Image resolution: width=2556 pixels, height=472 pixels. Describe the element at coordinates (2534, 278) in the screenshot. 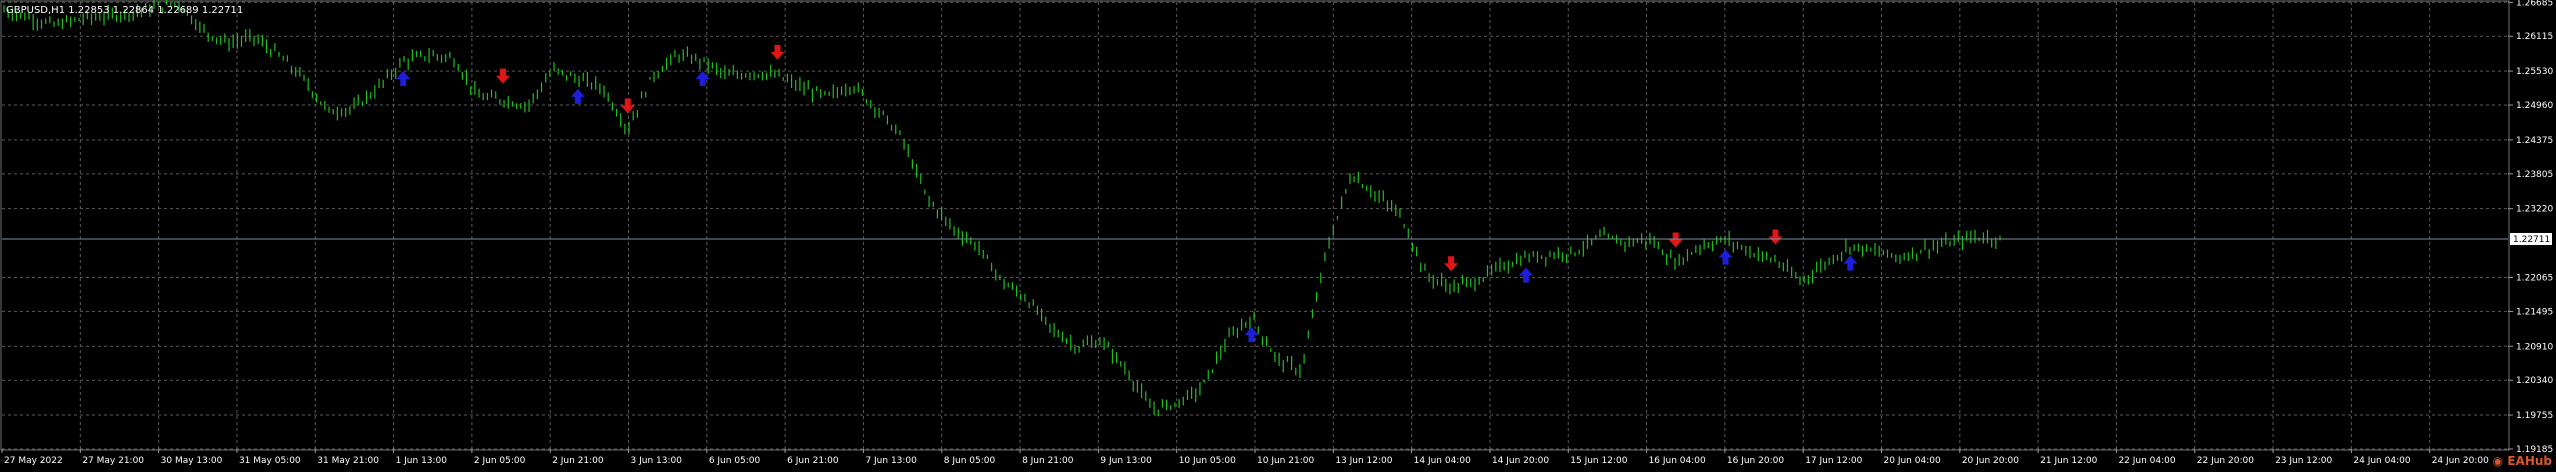

I see `y-tick-label: 1.22065` at that location.